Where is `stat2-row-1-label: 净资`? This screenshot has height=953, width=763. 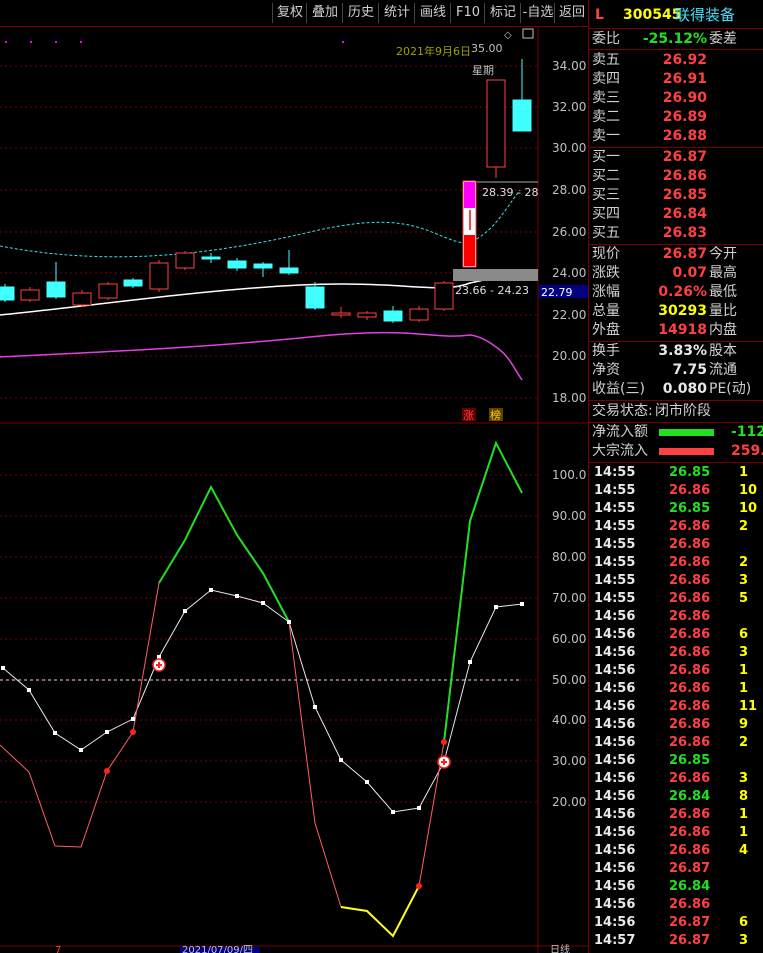 stat2-row-1-label: 净资 is located at coordinates (606, 370).